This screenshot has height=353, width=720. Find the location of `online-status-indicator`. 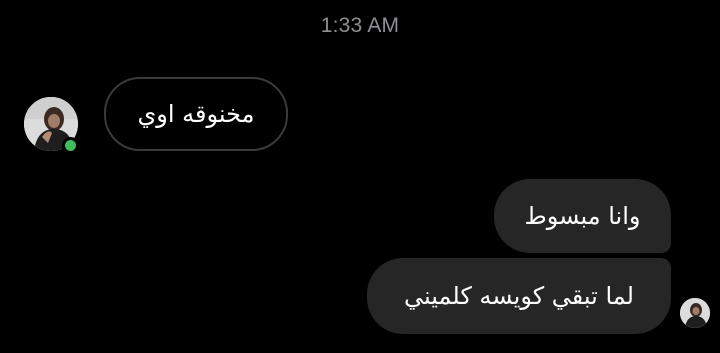

online-status-indicator is located at coordinates (70, 145).